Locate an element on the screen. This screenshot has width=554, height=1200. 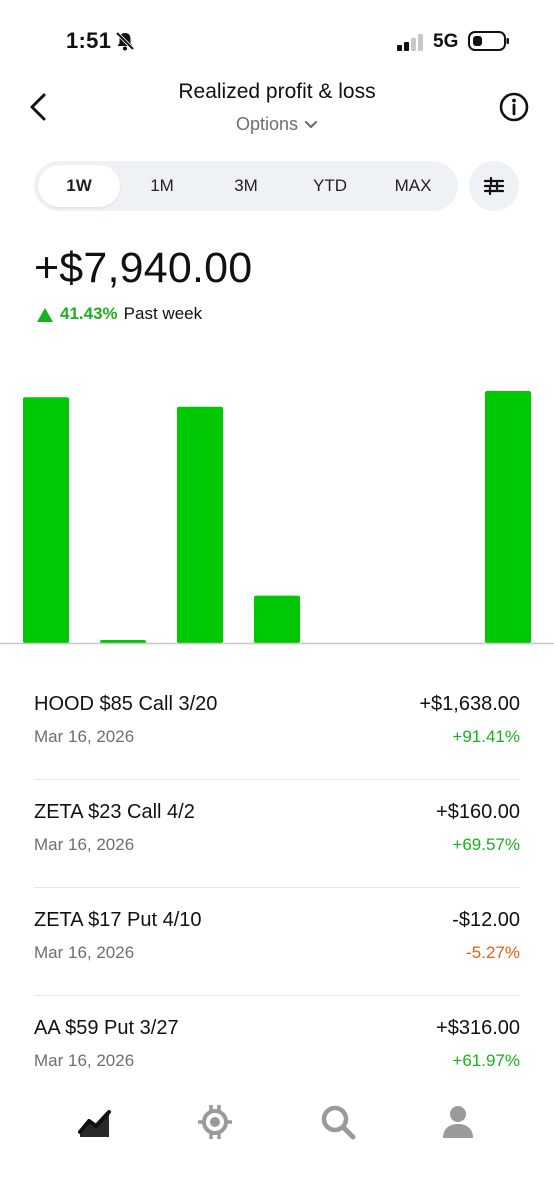
trade-percent: +69.57% is located at coordinates (486, 844).